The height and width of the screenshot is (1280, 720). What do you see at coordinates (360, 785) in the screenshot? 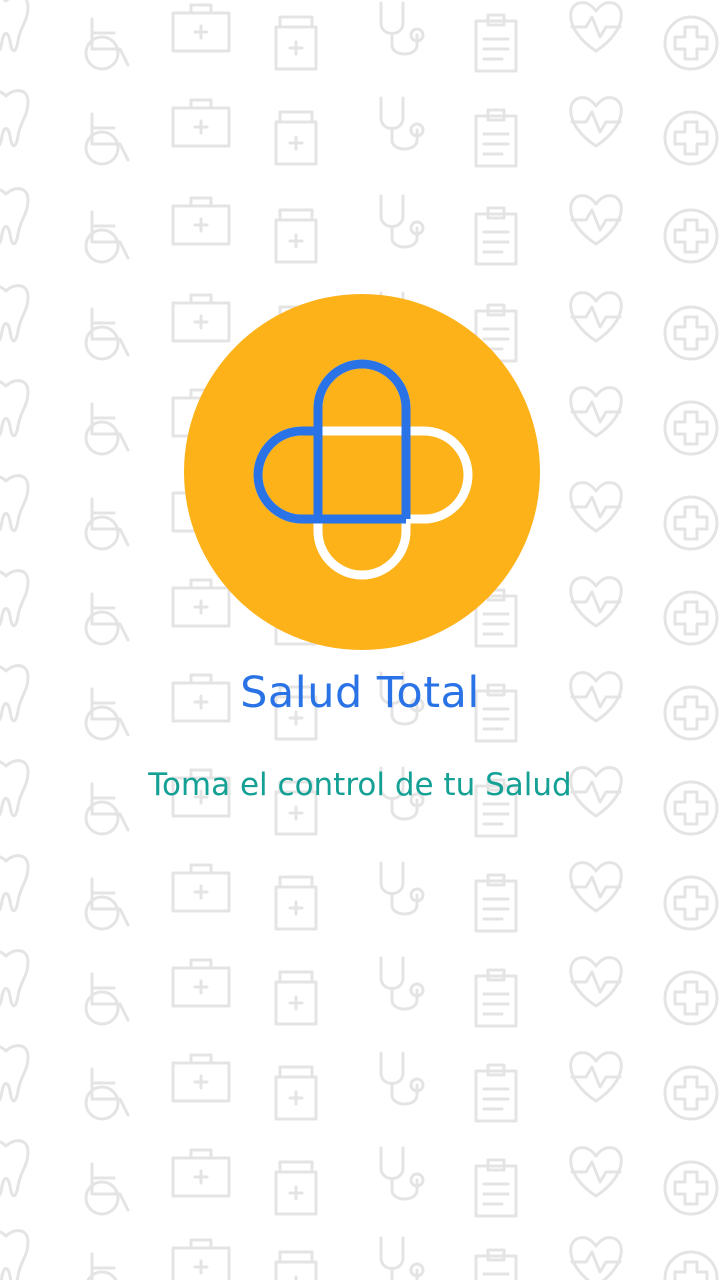
I see `app-tagline: Toma el control de tu Salud` at bounding box center [360, 785].